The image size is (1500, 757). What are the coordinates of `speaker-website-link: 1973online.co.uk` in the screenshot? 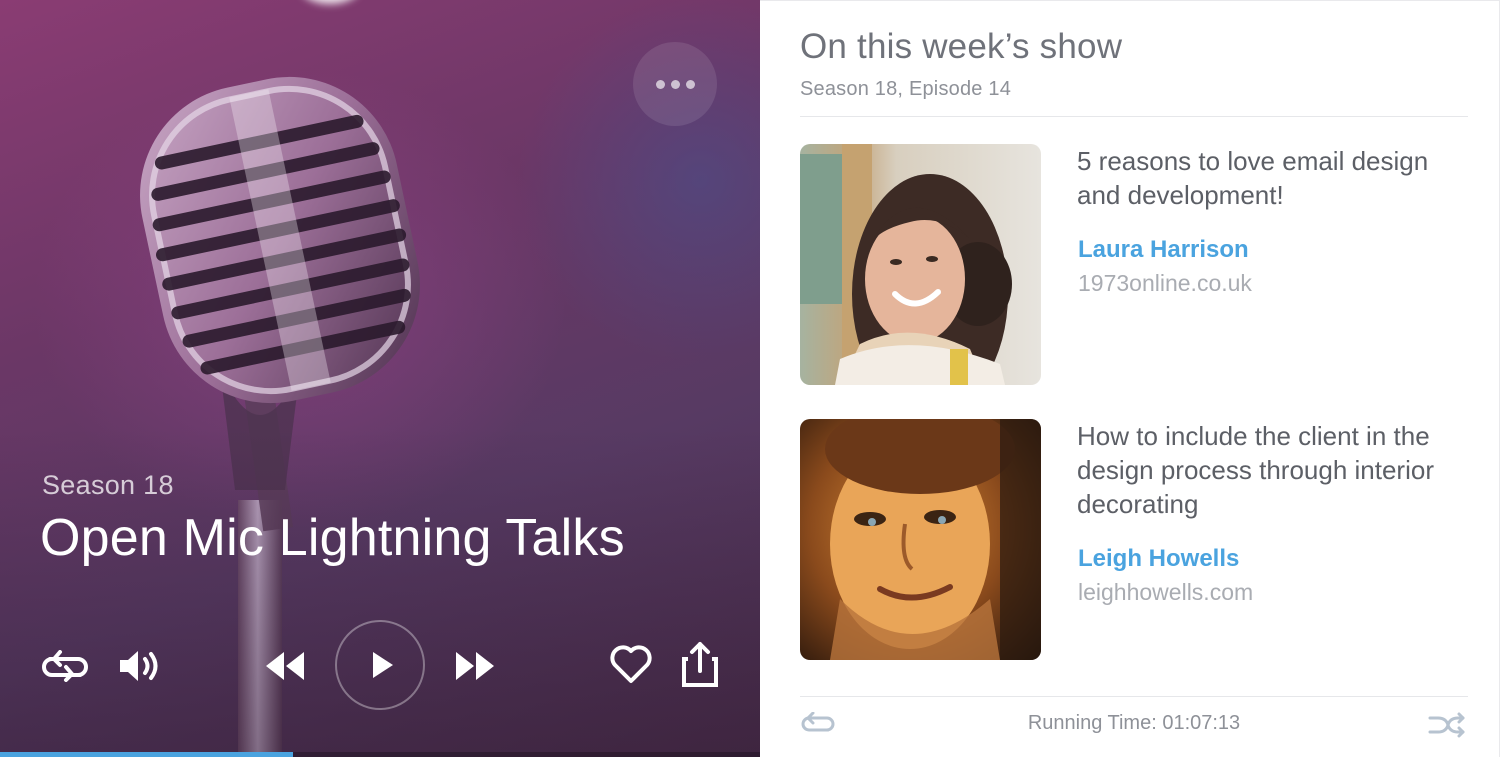 It's located at (1165, 283).